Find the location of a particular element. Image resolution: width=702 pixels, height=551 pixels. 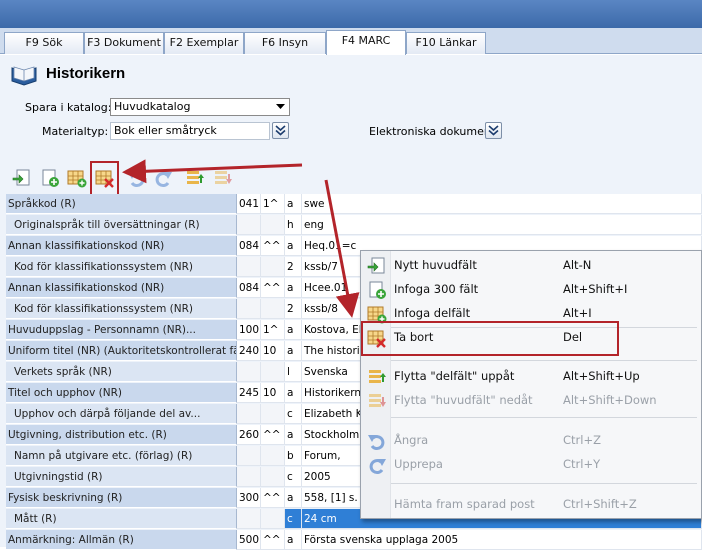

menu-item-restore-saved: Hämta fram sparad post Ctrl+Shift+Z is located at coordinates (531, 505).